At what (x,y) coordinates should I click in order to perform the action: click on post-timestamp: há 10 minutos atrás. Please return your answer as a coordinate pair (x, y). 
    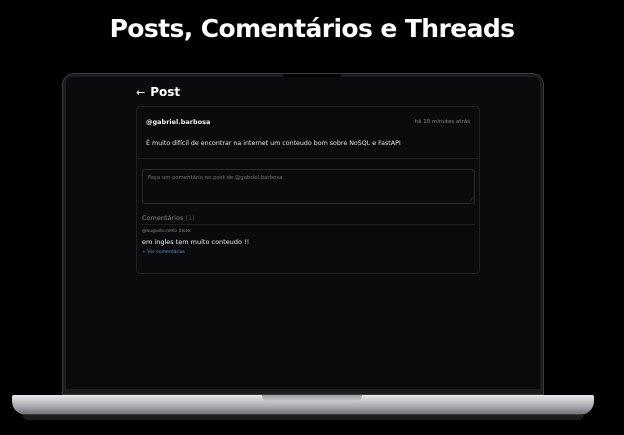
    Looking at the image, I should click on (442, 122).